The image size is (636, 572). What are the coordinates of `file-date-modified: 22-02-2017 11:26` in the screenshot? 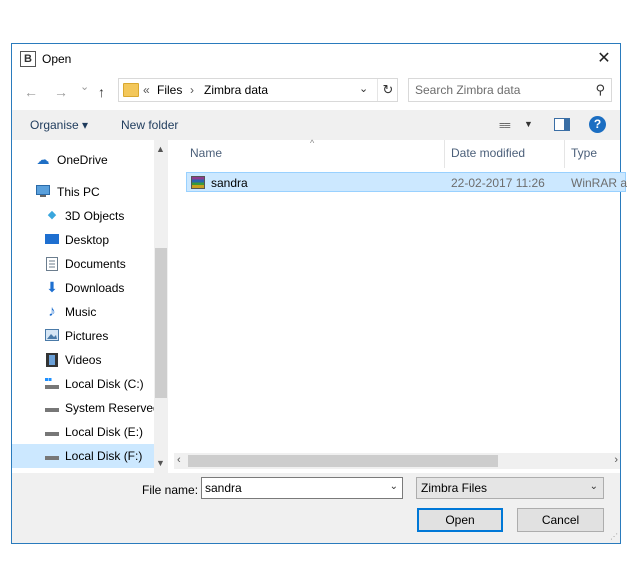 It's located at (498, 183).